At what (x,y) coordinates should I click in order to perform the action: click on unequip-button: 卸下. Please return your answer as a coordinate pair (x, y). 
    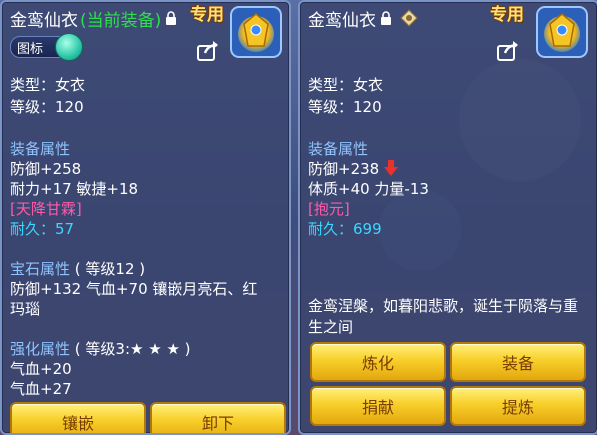
    Looking at the image, I should click on (218, 417).